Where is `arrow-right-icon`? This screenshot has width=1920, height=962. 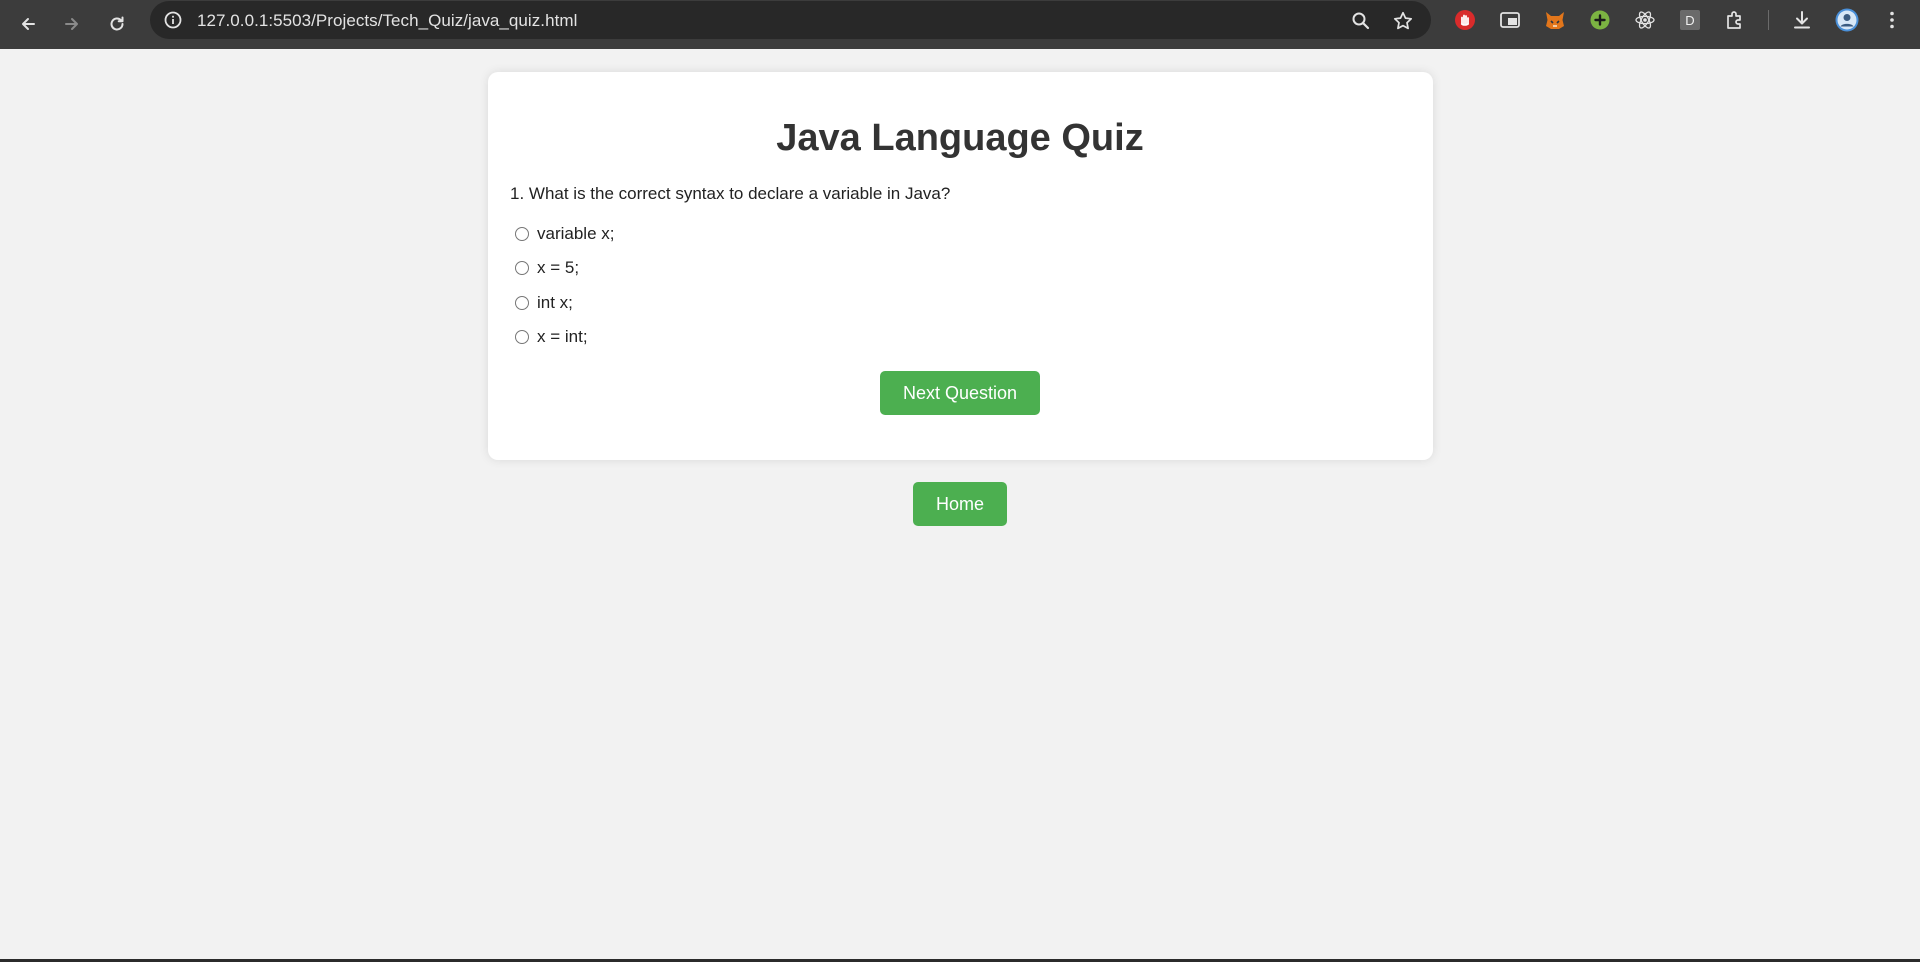 arrow-right-icon is located at coordinates (71, 24).